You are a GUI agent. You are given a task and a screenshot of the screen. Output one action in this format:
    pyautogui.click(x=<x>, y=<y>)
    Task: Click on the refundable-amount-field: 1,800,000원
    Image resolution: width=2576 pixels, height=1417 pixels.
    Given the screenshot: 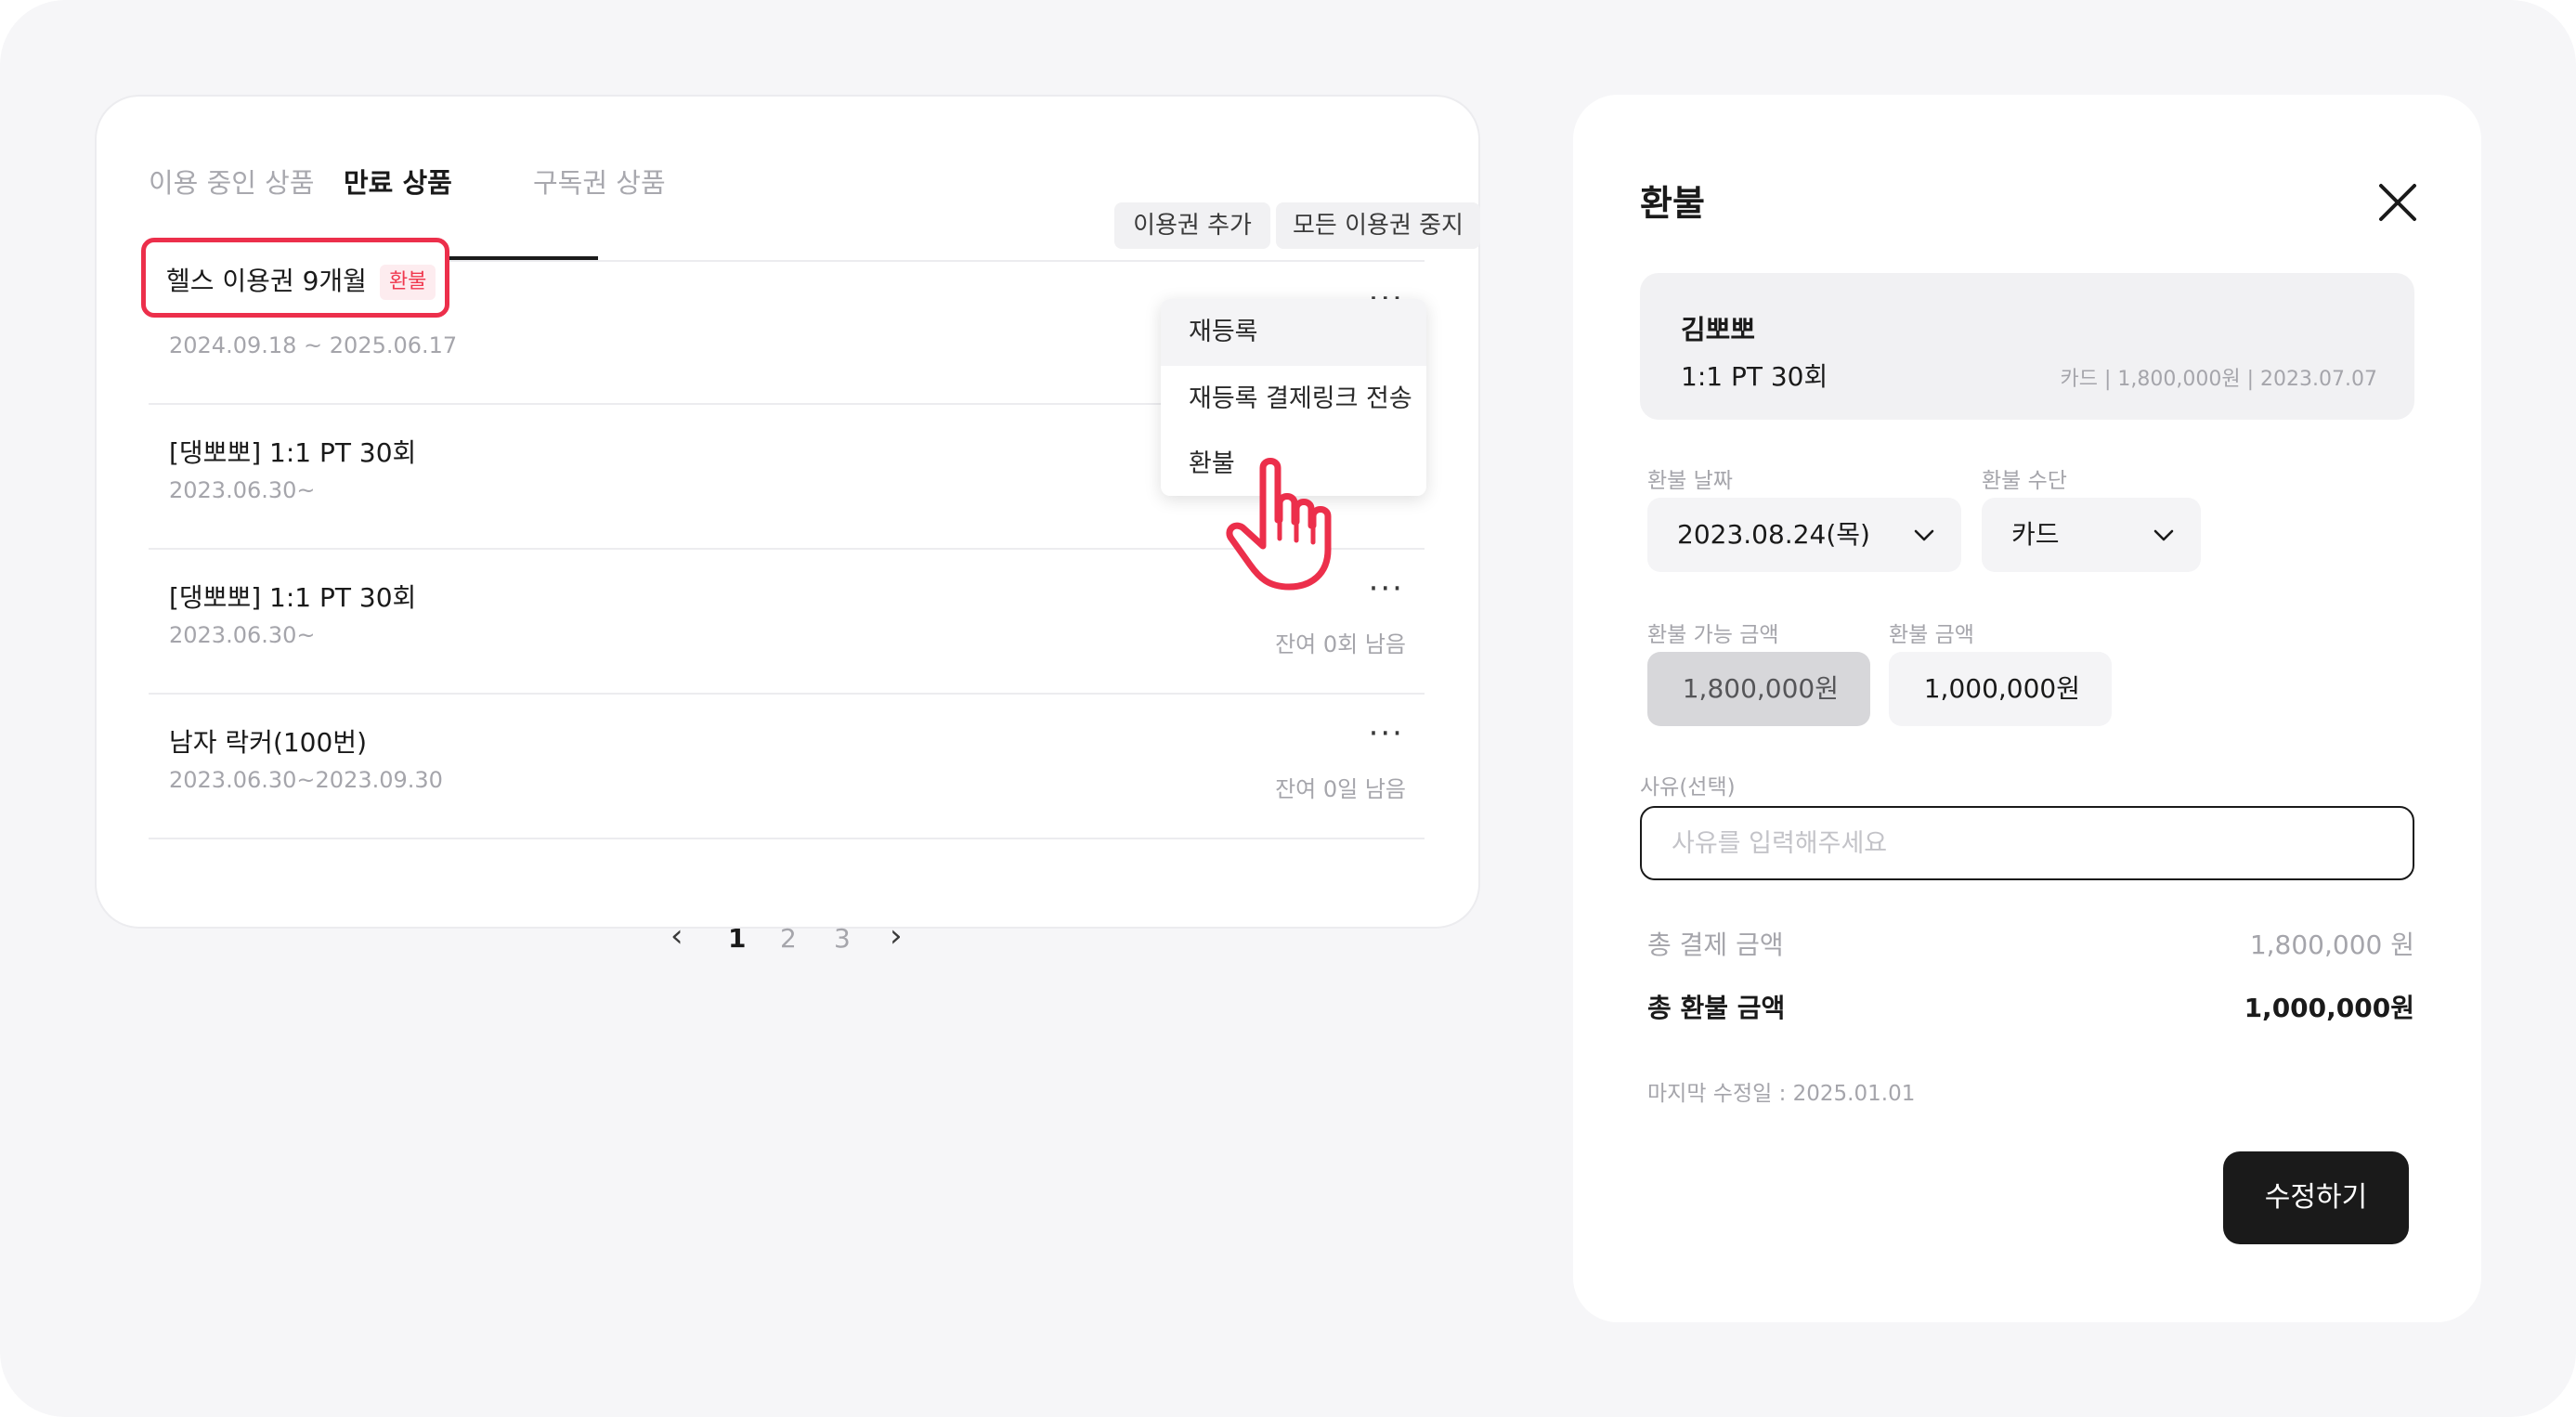 What is the action you would take?
    pyautogui.click(x=1758, y=689)
    